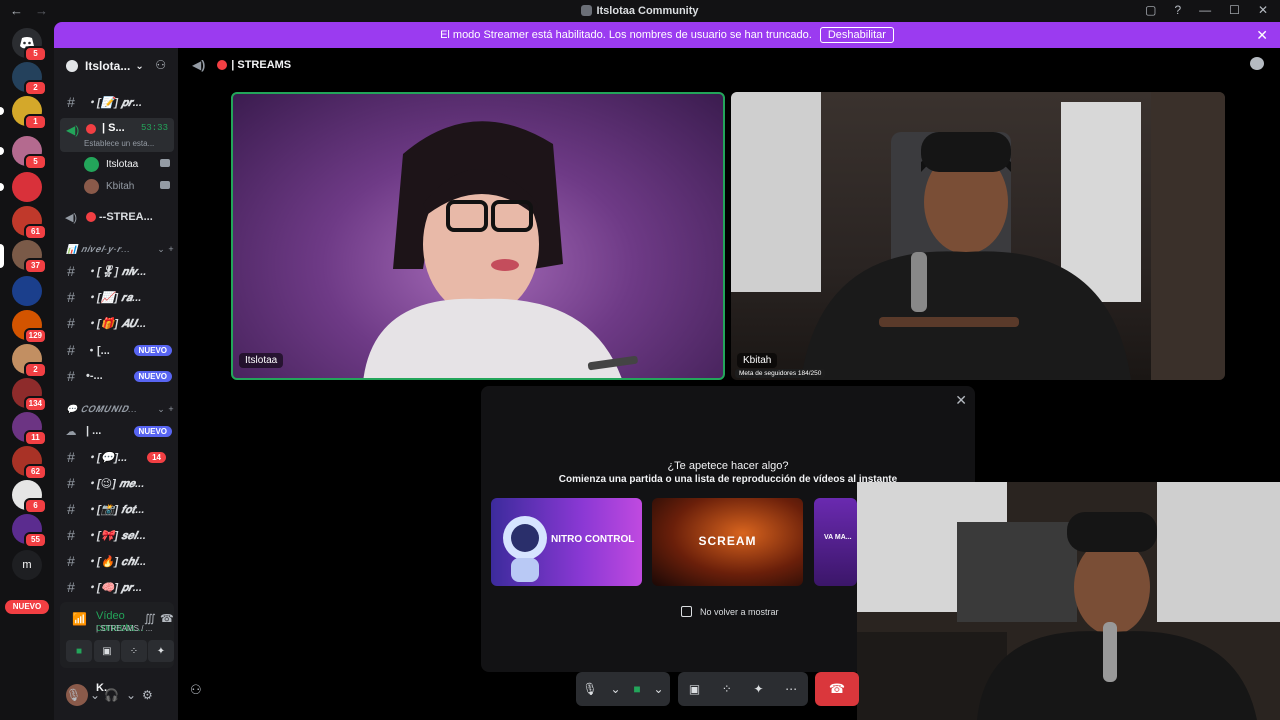 The width and height of the screenshot is (1280, 720). Describe the element at coordinates (29, 463) in the screenshot. I see `server-icon: 62` at that location.